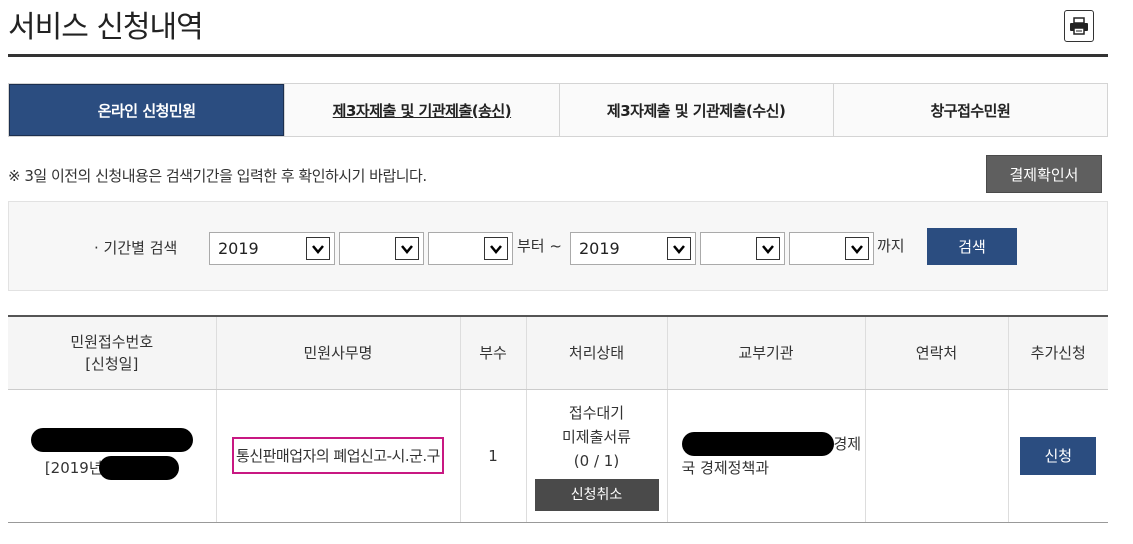 The image size is (1133, 544). Describe the element at coordinates (596, 352) in the screenshot. I see `col-status: 처리상태` at that location.